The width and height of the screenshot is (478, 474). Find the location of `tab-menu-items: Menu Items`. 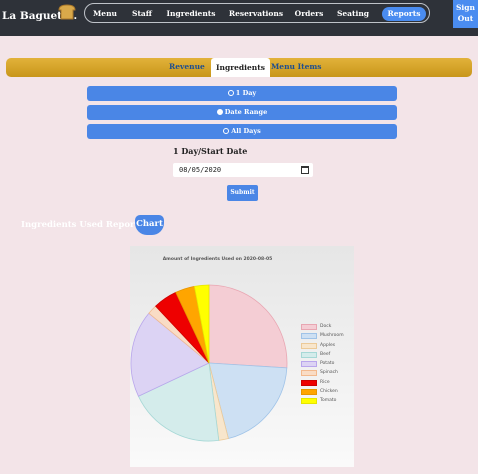

tab-menu-items: Menu Items is located at coordinates (296, 66).